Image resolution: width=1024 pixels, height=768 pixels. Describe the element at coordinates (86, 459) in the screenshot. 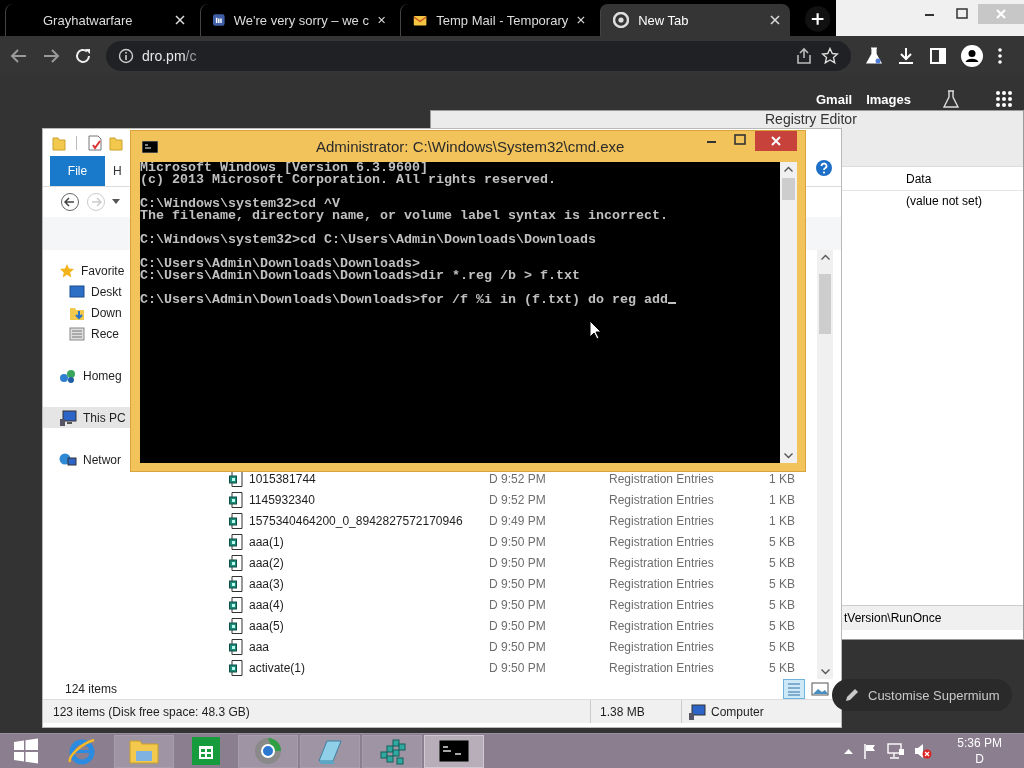

I see `navigation-item: Networ` at that location.